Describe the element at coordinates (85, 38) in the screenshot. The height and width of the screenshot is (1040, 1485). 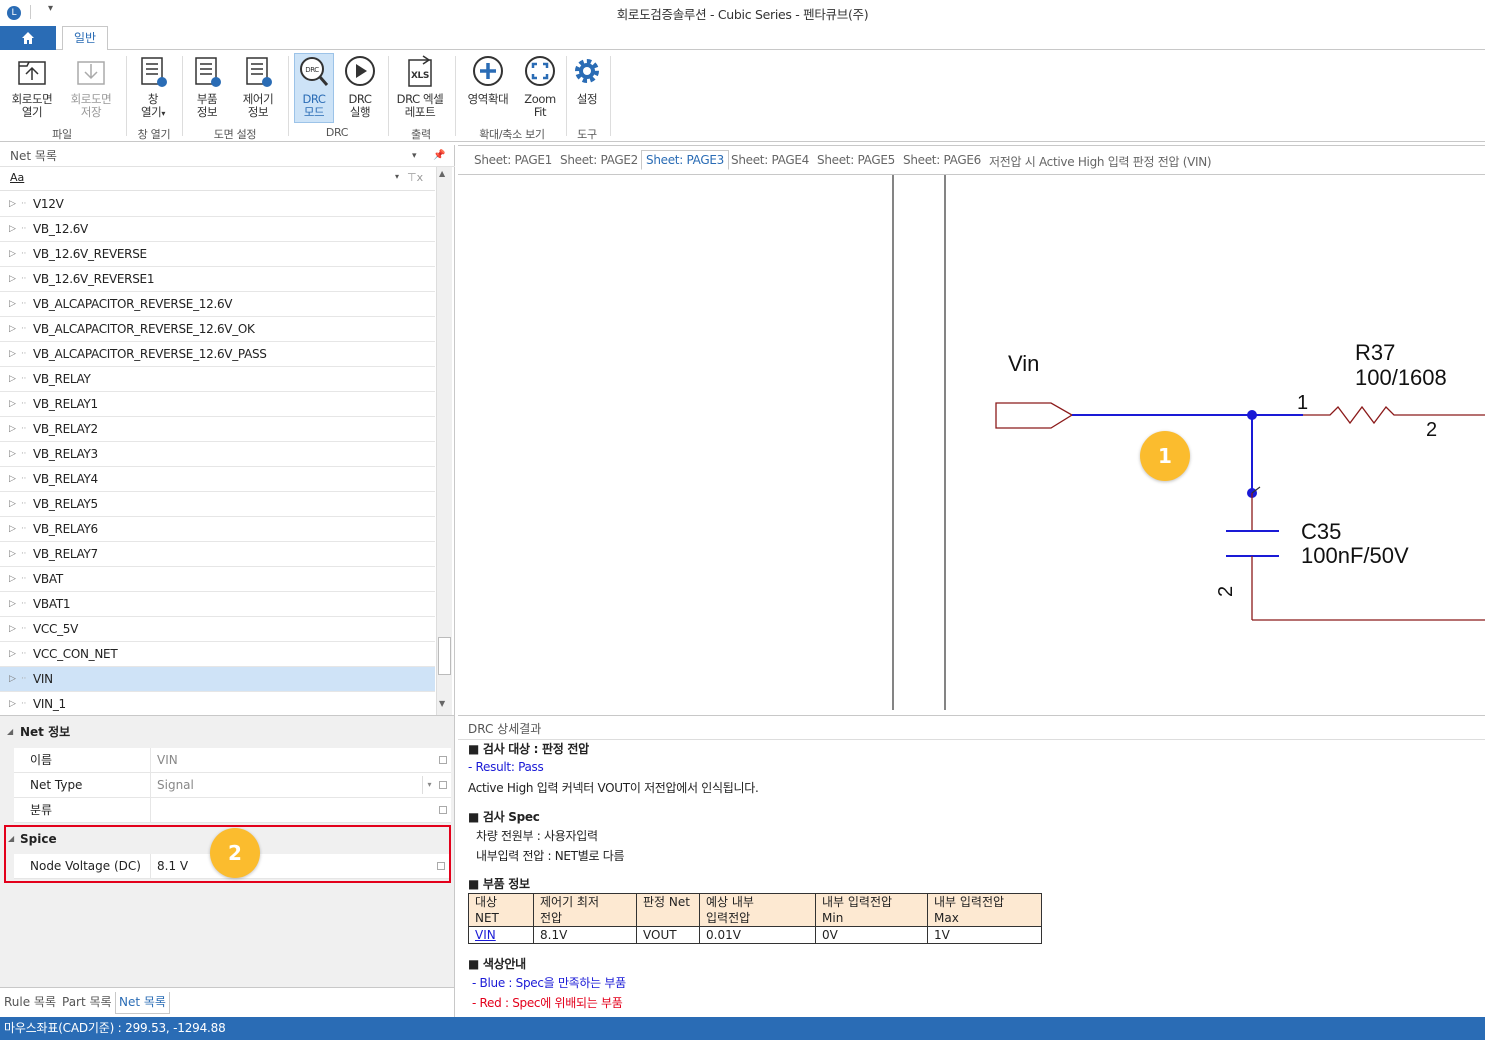
I see `tab-general: 일반` at that location.